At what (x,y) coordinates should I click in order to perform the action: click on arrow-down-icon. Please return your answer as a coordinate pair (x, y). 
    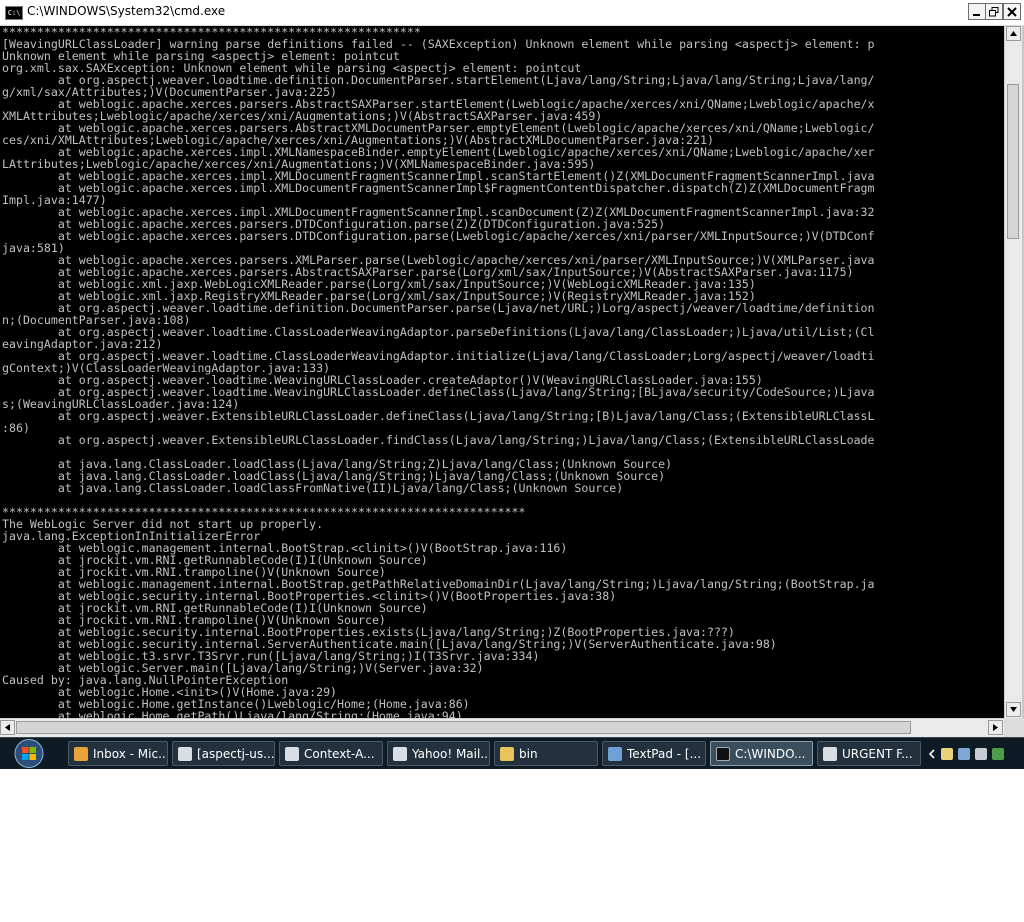
    Looking at the image, I should click on (1013, 709).